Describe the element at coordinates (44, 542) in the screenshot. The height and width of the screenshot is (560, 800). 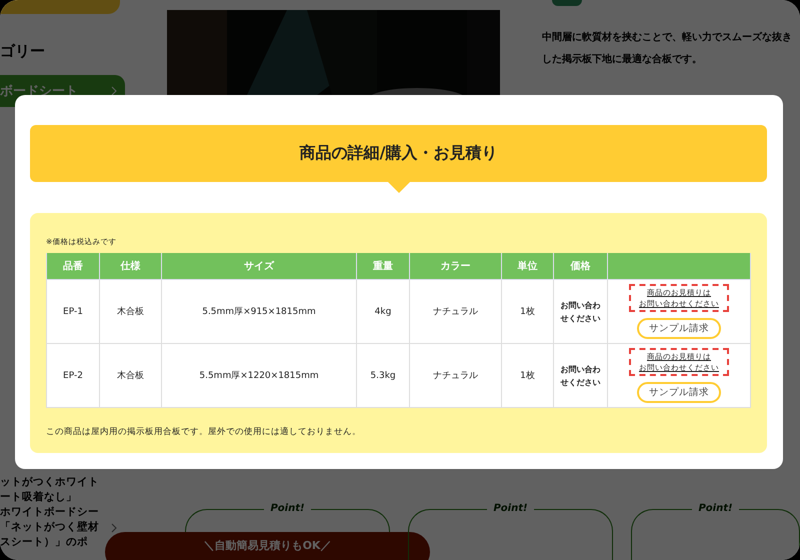
I see `category-item: スシート）」のポ` at that location.